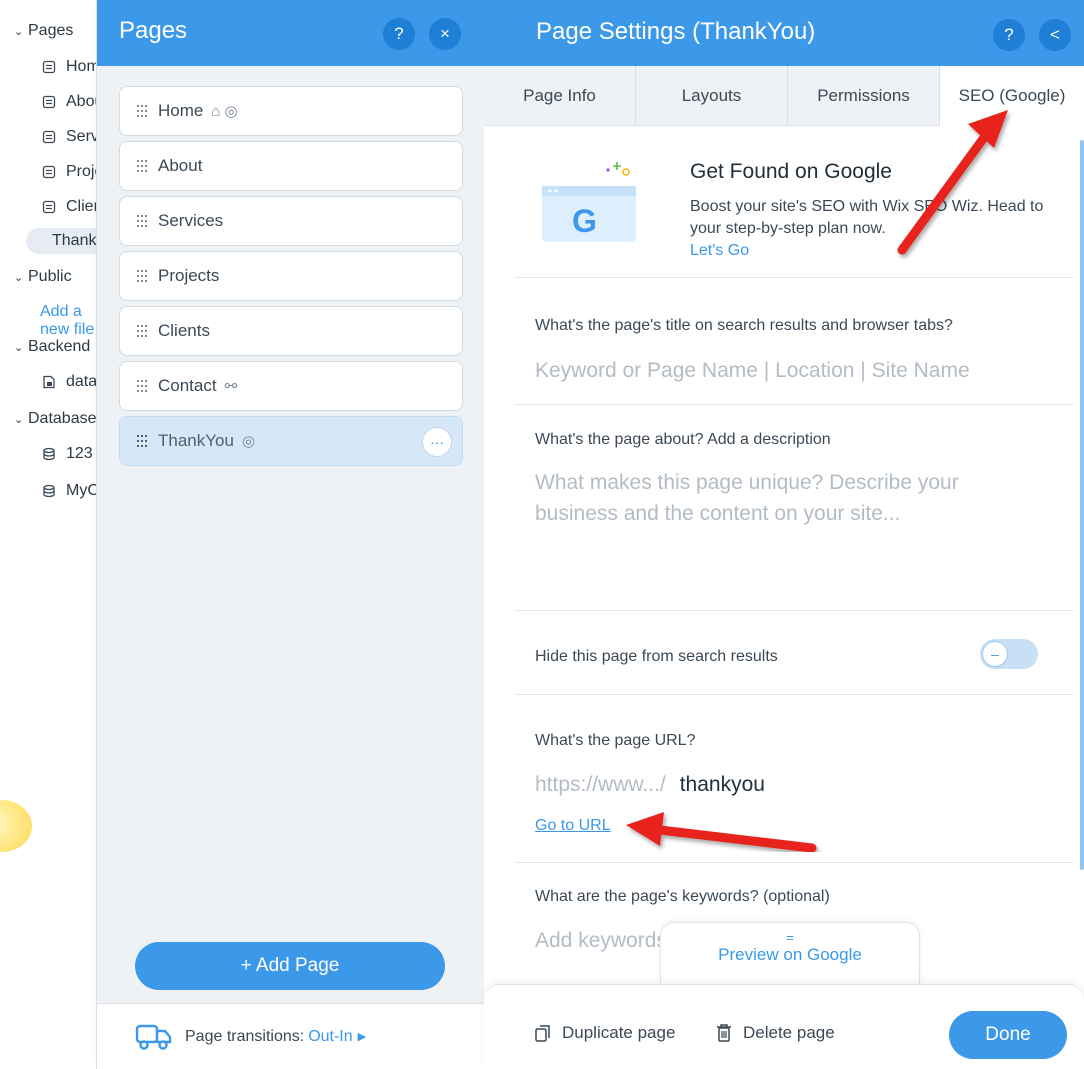 This screenshot has height=1069, width=1084. Describe the element at coordinates (791, 171) in the screenshot. I see `seo-promo-heading: Get Found on Google` at that location.